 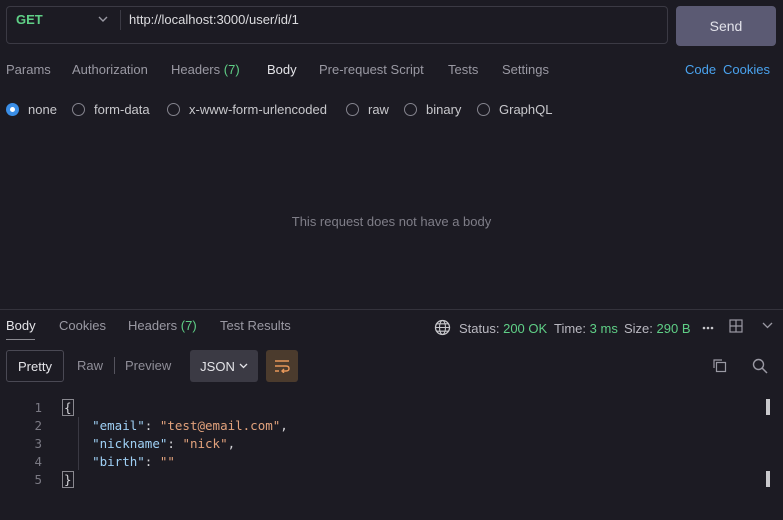 What do you see at coordinates (726, 26) in the screenshot?
I see `send-button: Send` at bounding box center [726, 26].